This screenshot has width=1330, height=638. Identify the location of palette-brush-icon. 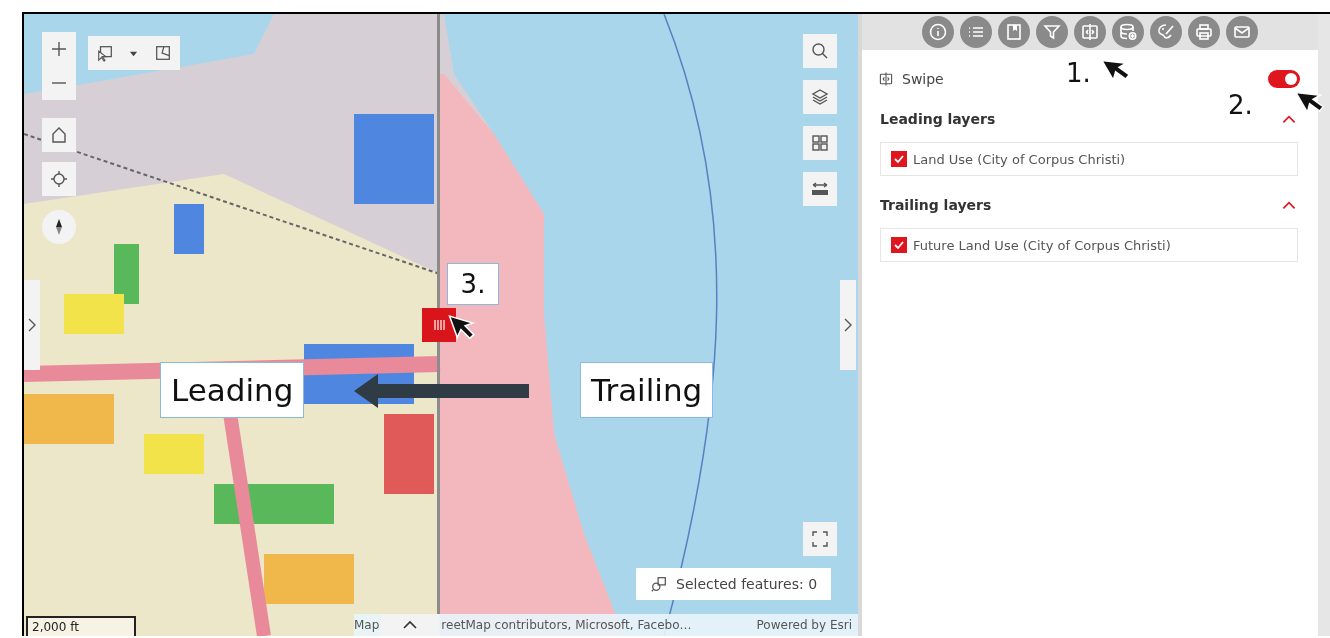
(1166, 32).